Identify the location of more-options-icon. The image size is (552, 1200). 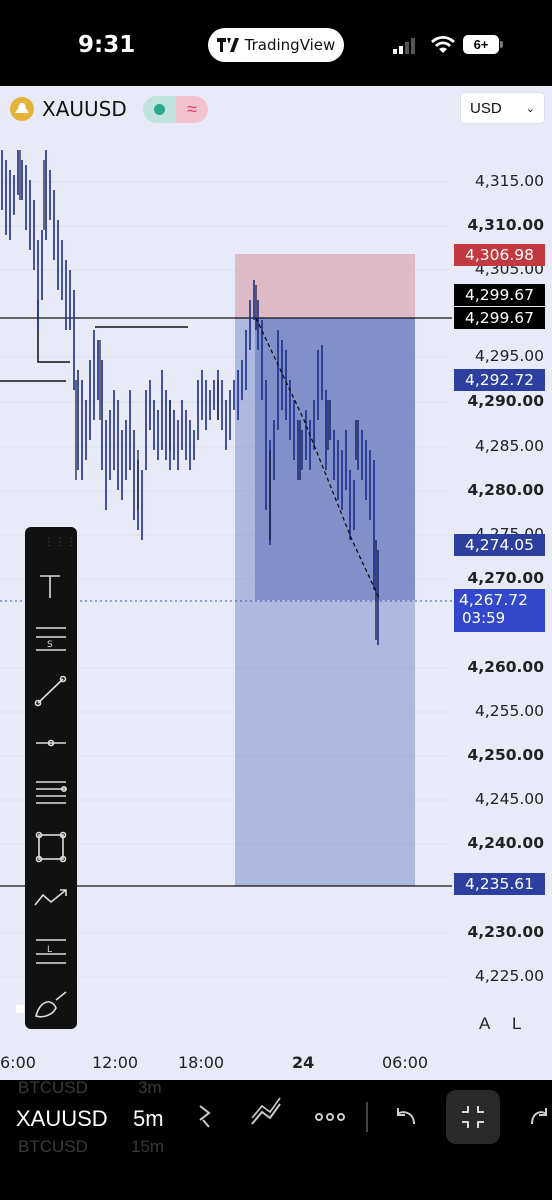
(330, 1117).